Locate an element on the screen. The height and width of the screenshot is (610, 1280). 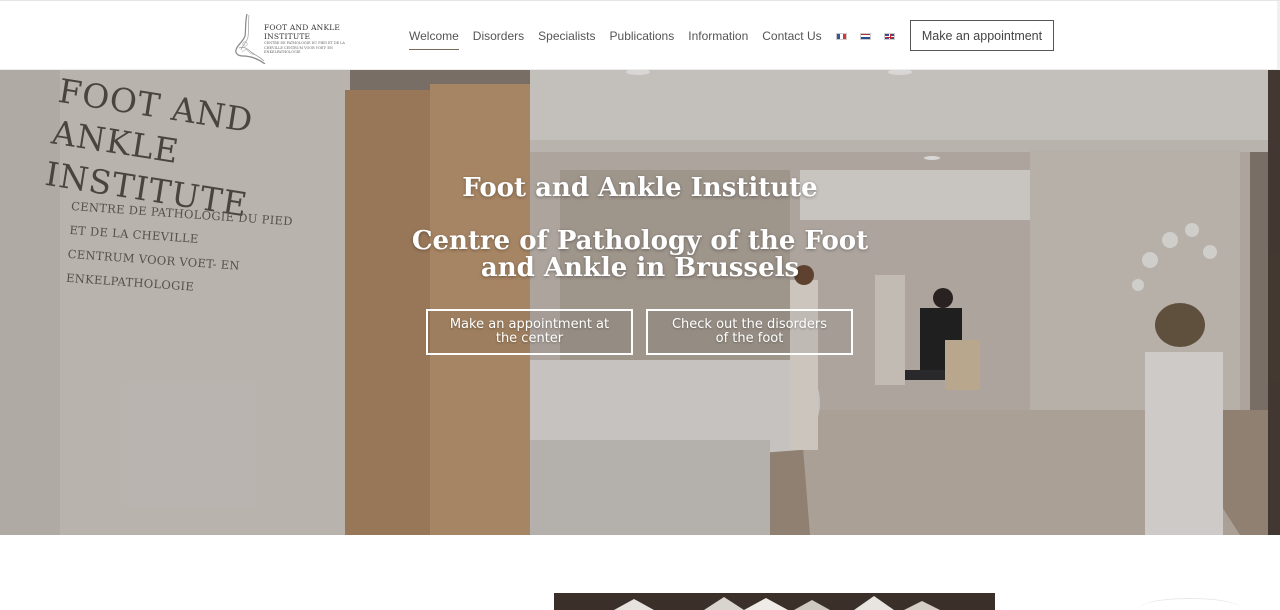
nav-item-contact-us: Contact Us is located at coordinates (791, 36).